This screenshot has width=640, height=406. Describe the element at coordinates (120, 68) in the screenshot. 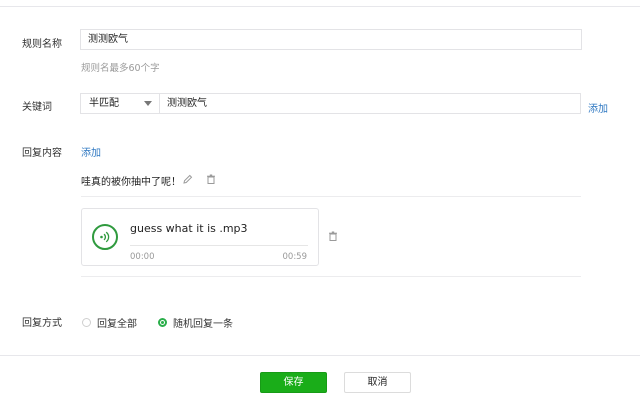

I see `rule-name-hint: 规则名最多60个字` at that location.